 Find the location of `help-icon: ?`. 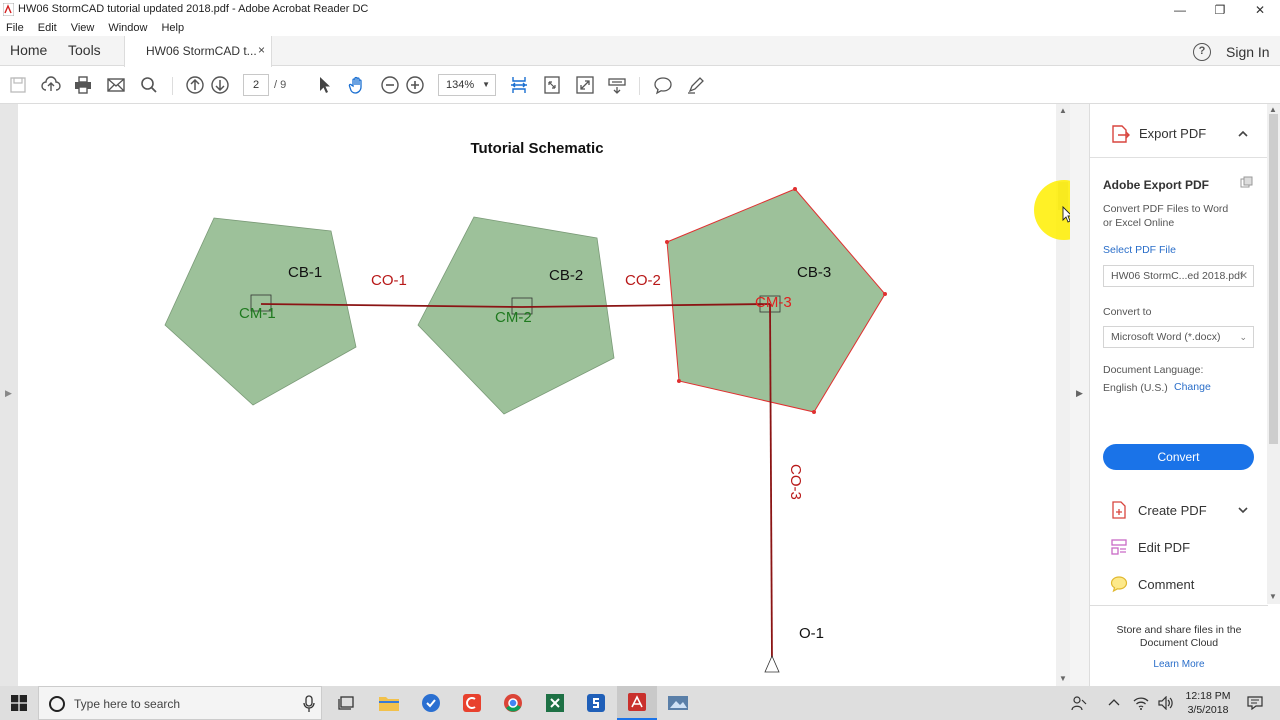

help-icon: ? is located at coordinates (1202, 52).